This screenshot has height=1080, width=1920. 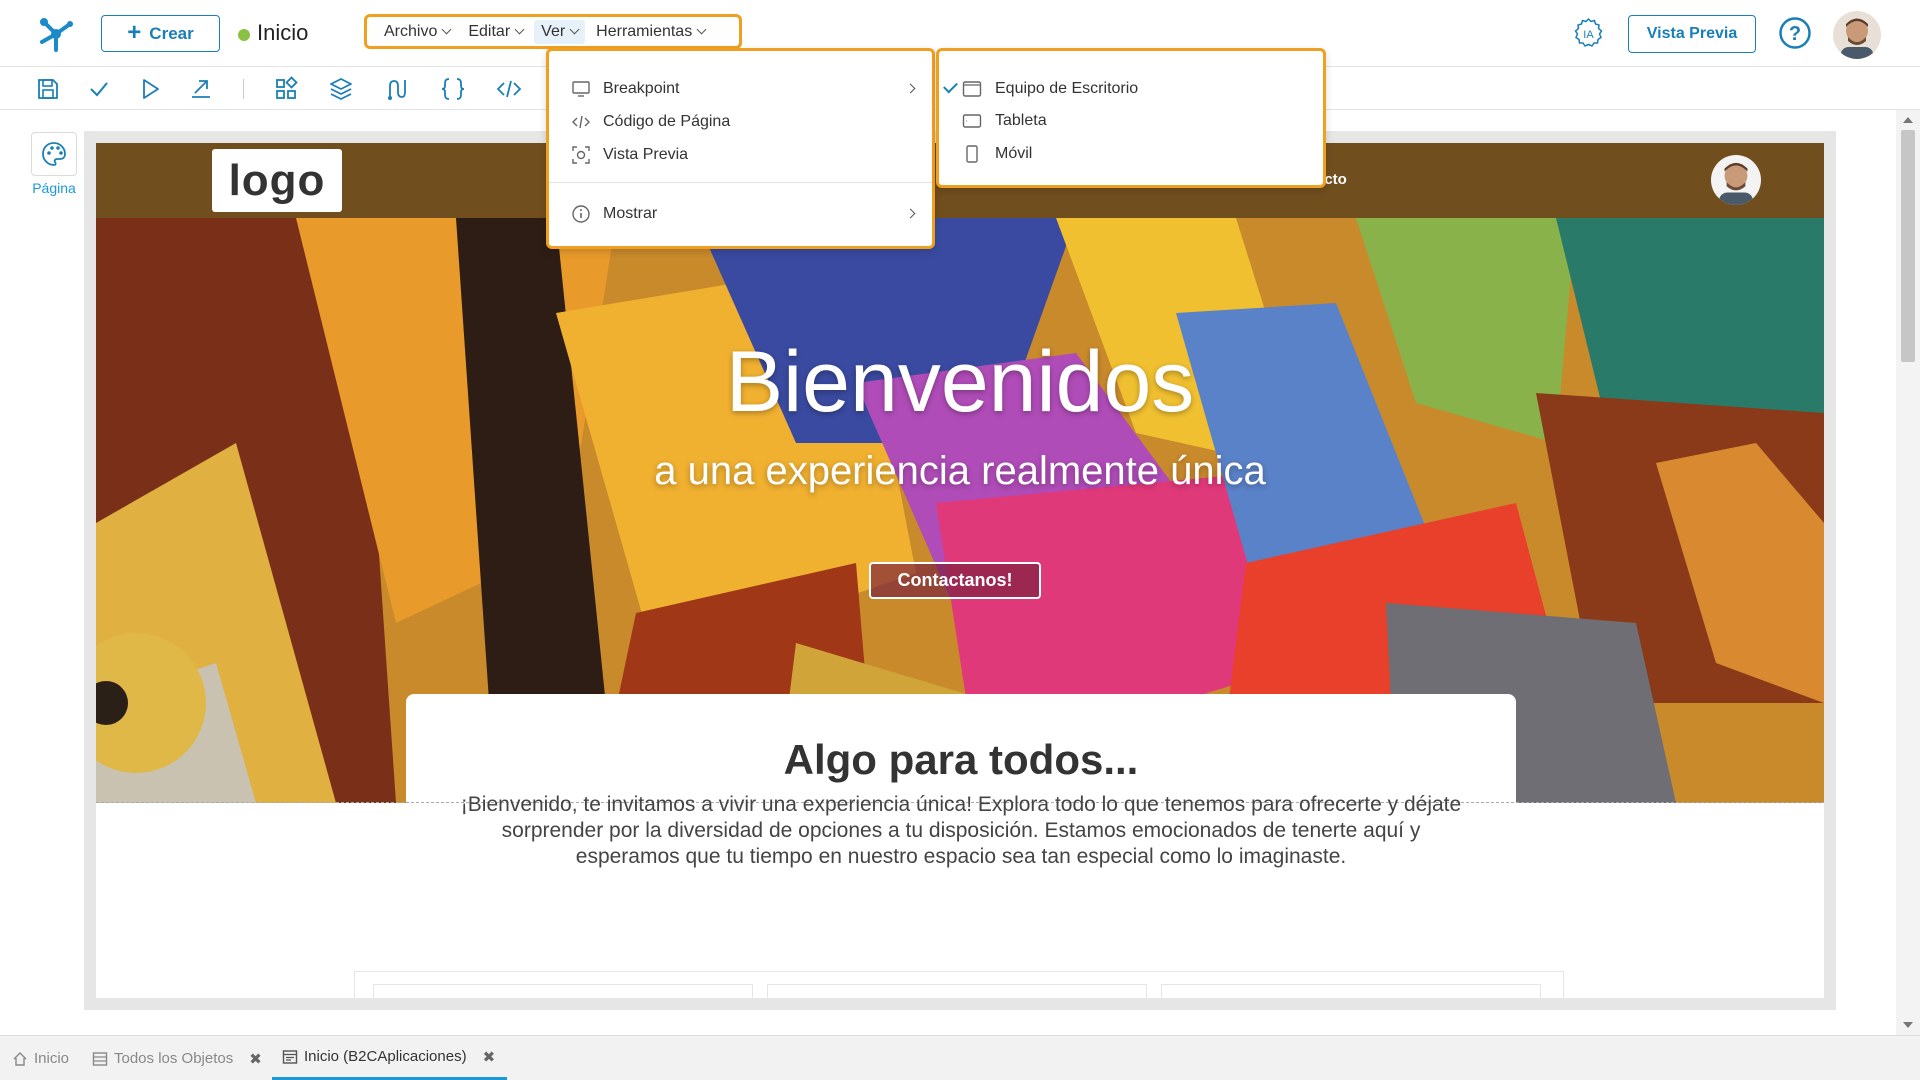 I want to click on menu-editar-label: Editar, so click(x=489, y=31).